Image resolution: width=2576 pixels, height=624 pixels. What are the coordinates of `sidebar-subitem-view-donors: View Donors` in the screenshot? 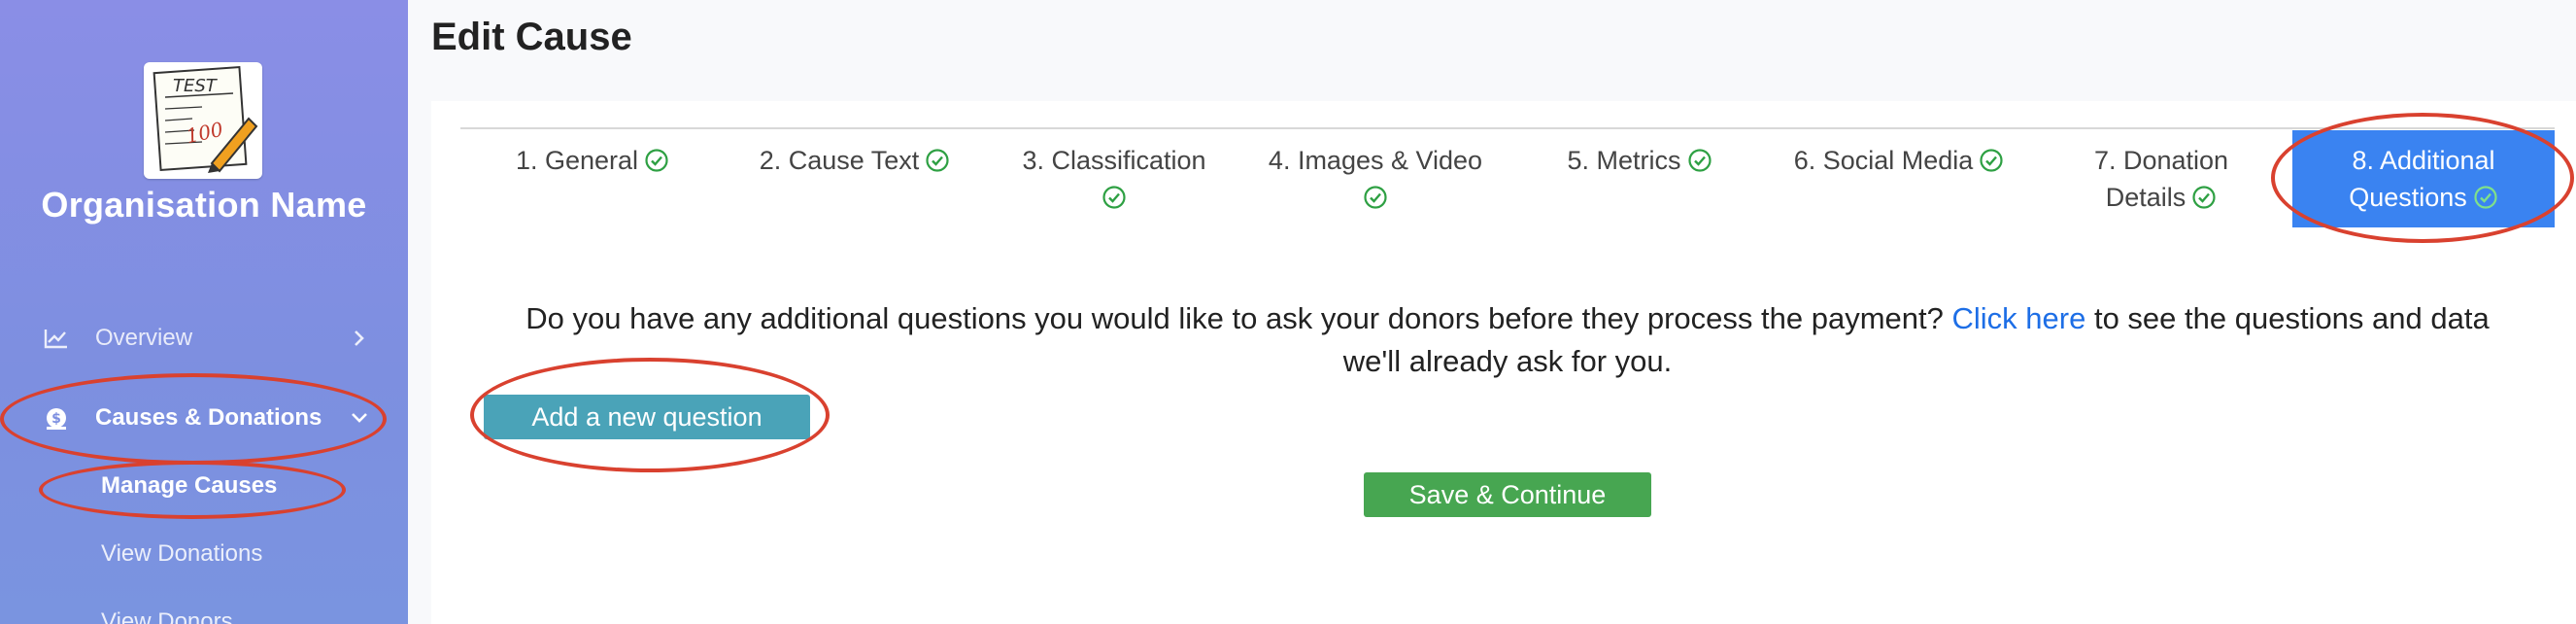 It's located at (167, 616).